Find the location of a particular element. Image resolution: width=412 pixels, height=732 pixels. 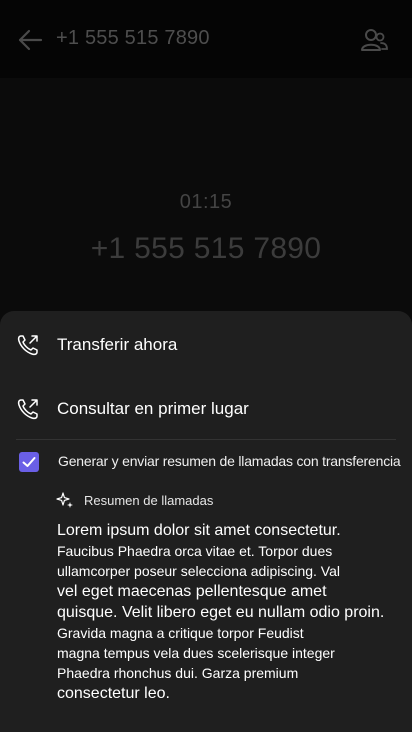

transfer-now-label: Transferir ahora is located at coordinates (117, 344).